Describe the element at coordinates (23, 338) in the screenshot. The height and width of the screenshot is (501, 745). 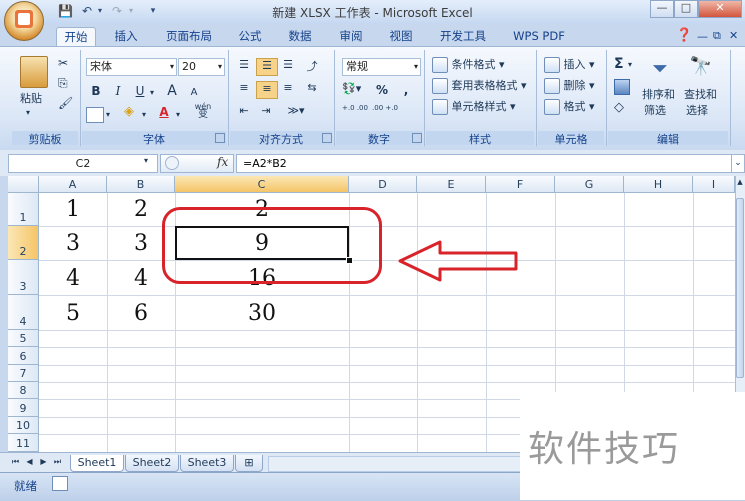
I see `row-header-5: 5` at that location.